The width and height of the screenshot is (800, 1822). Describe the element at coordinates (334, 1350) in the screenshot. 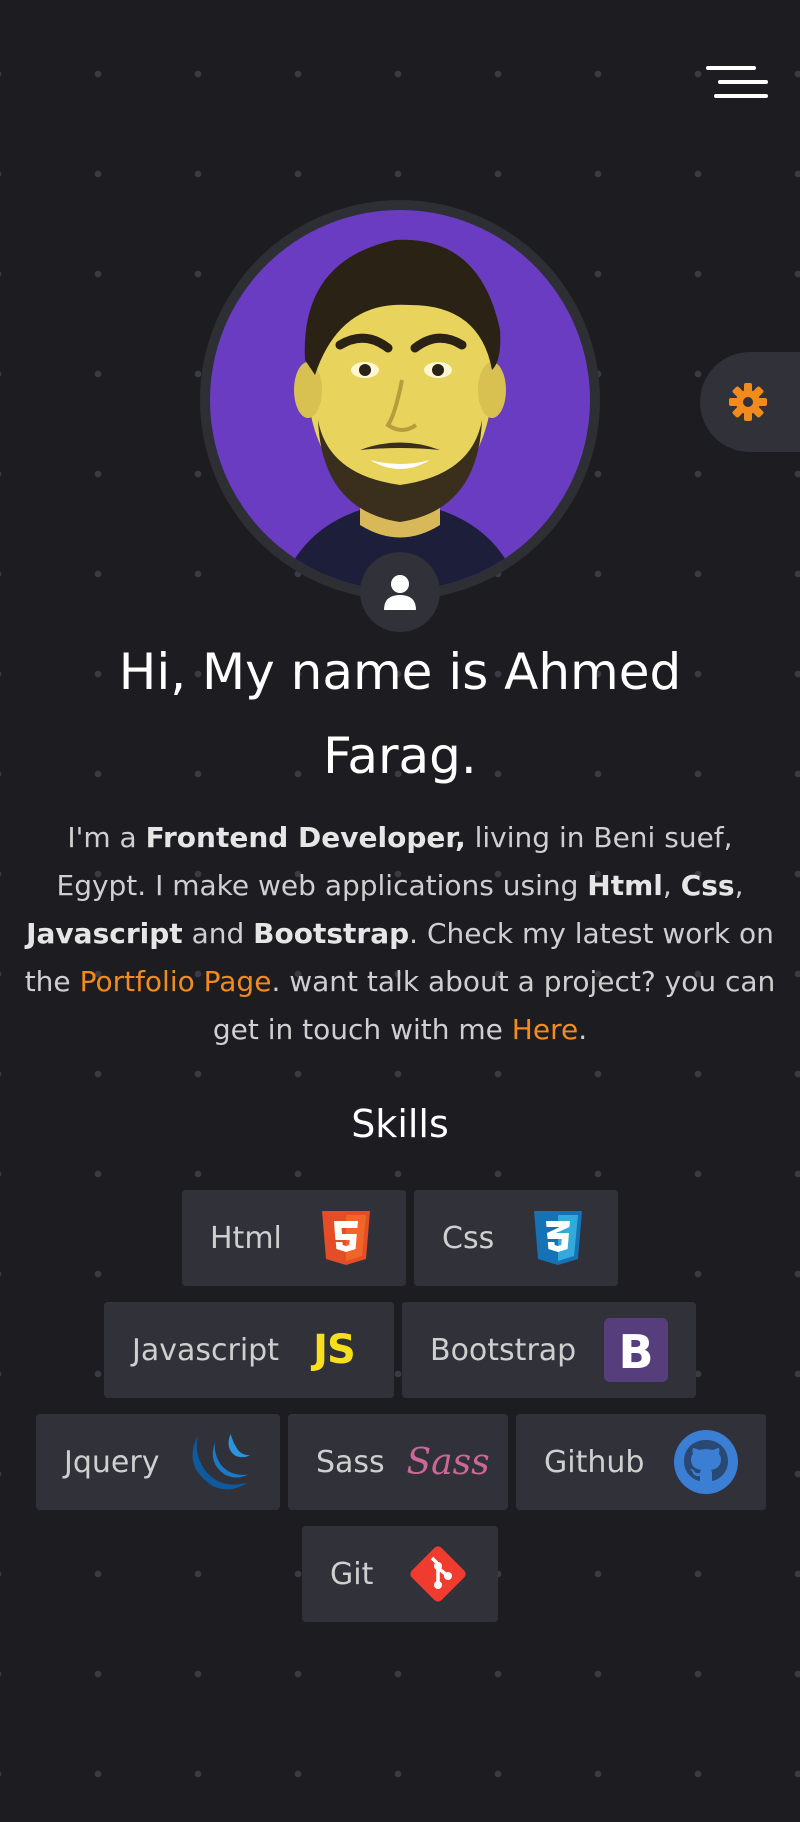

I see `javascript-icon: JS` at that location.